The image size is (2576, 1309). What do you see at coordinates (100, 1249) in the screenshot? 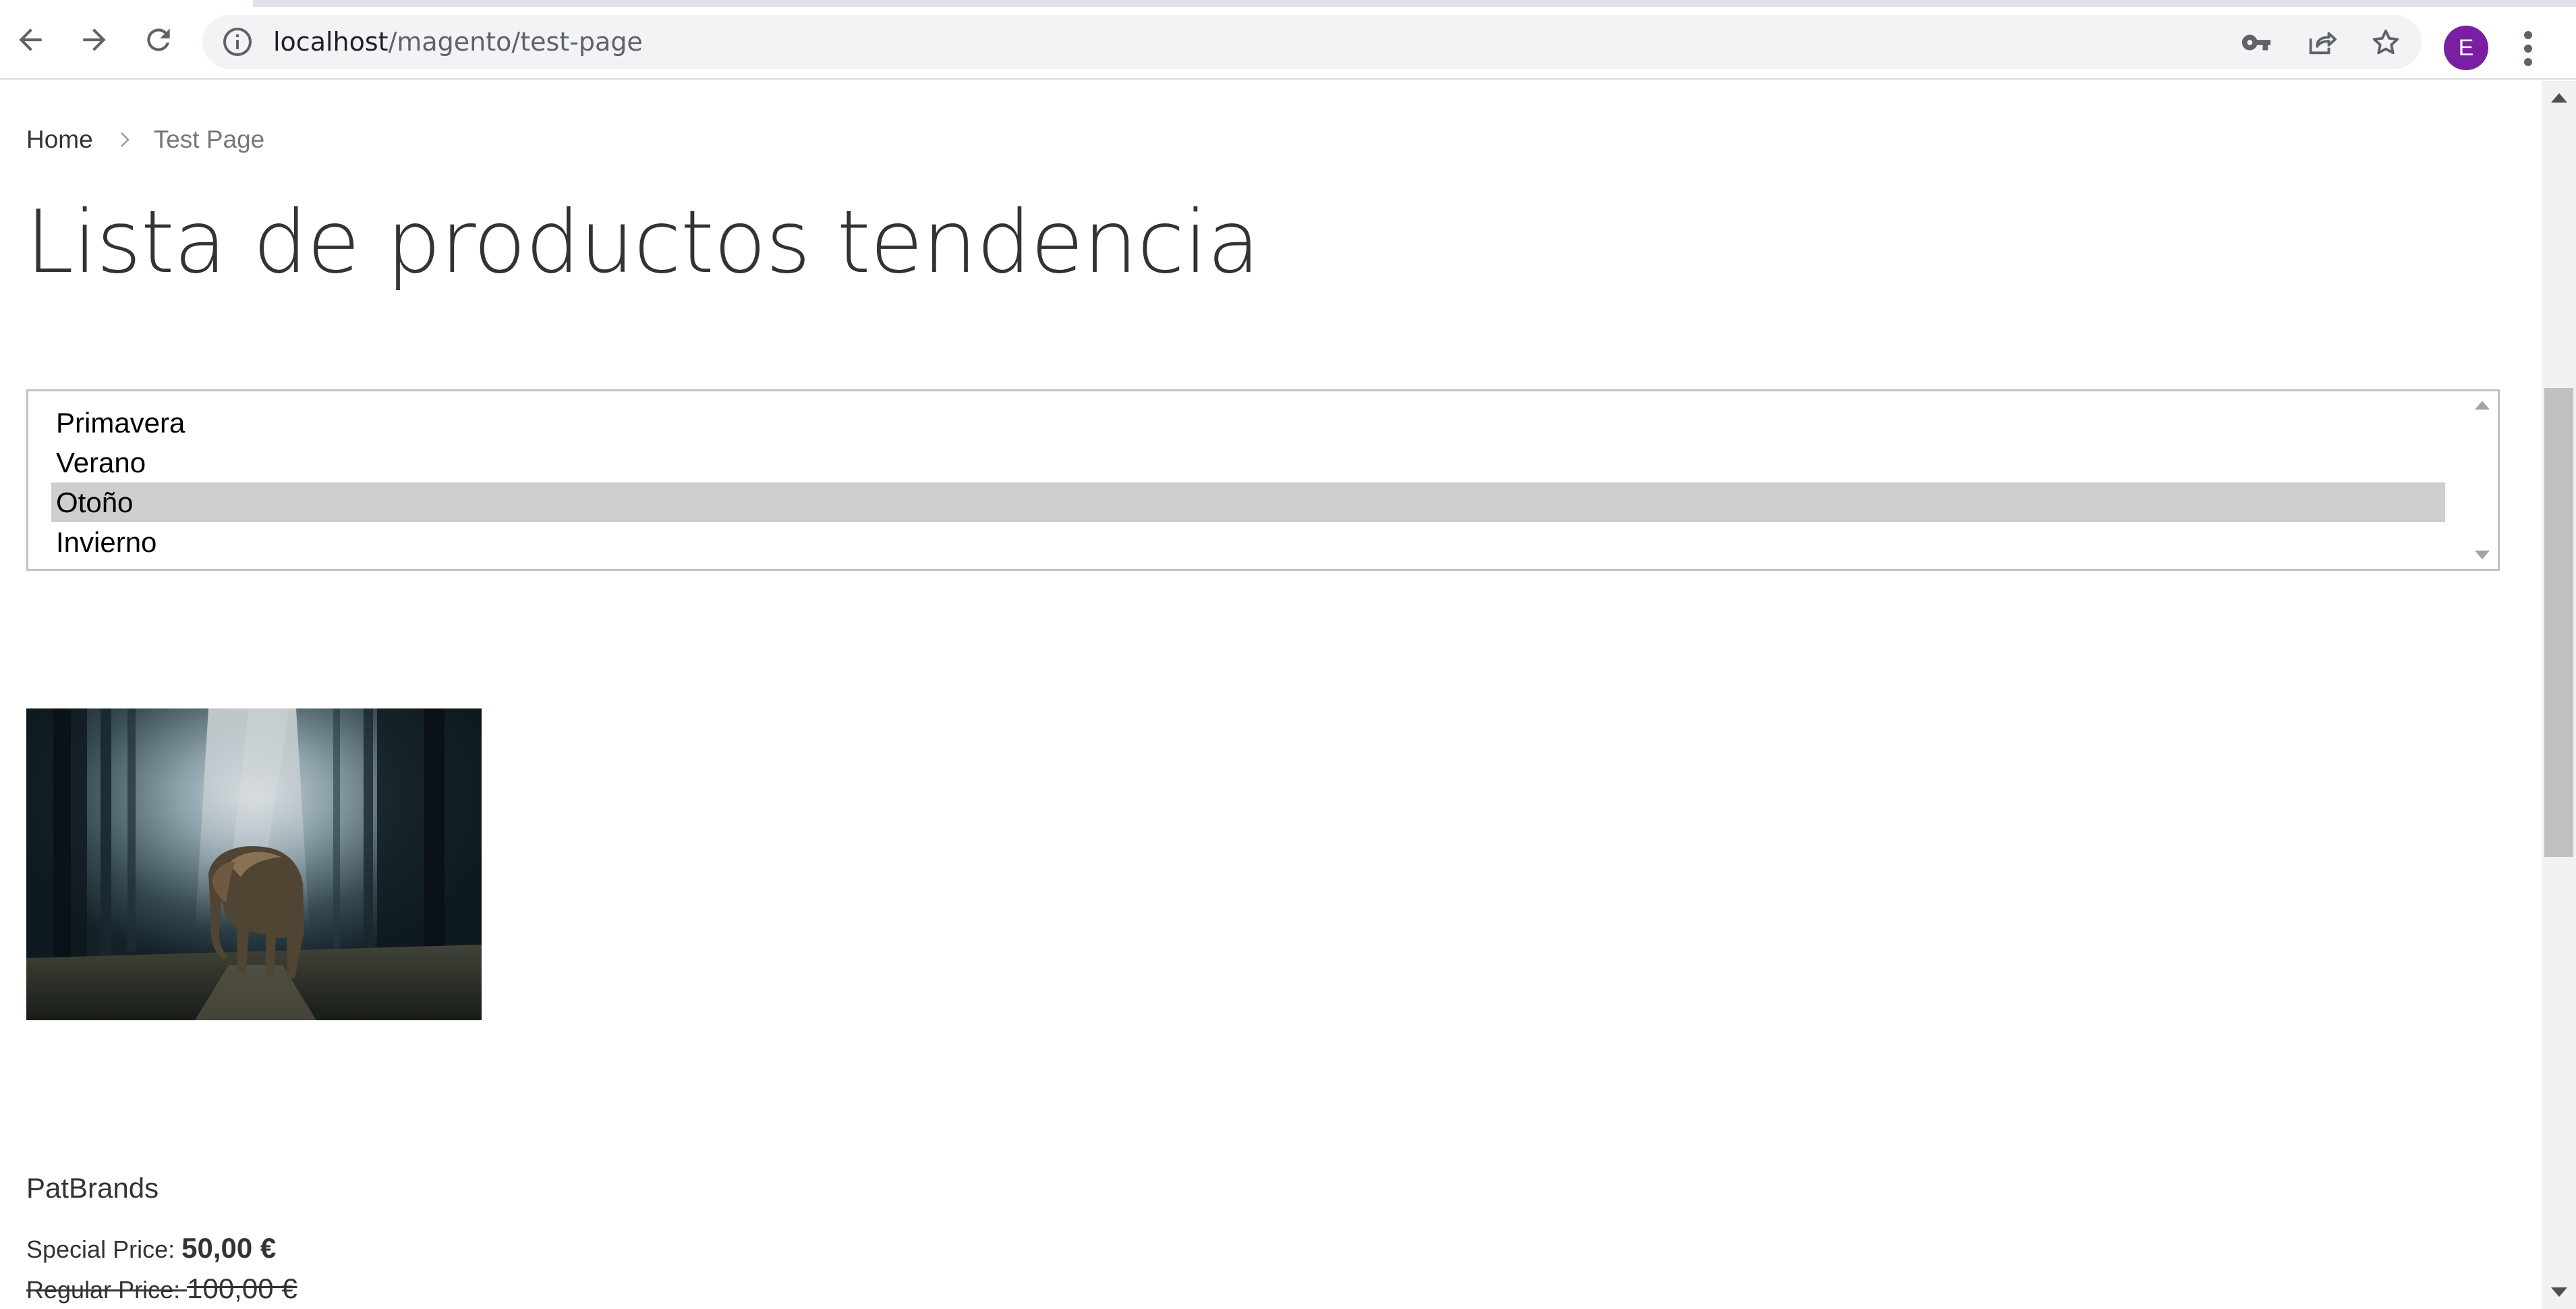
I see `special-price-label: Special Price:` at bounding box center [100, 1249].